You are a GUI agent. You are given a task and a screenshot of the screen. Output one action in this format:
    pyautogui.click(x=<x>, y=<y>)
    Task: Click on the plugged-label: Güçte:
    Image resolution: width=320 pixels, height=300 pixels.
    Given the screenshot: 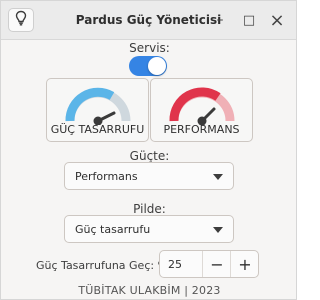 What is the action you would take?
    pyautogui.click(x=149, y=156)
    